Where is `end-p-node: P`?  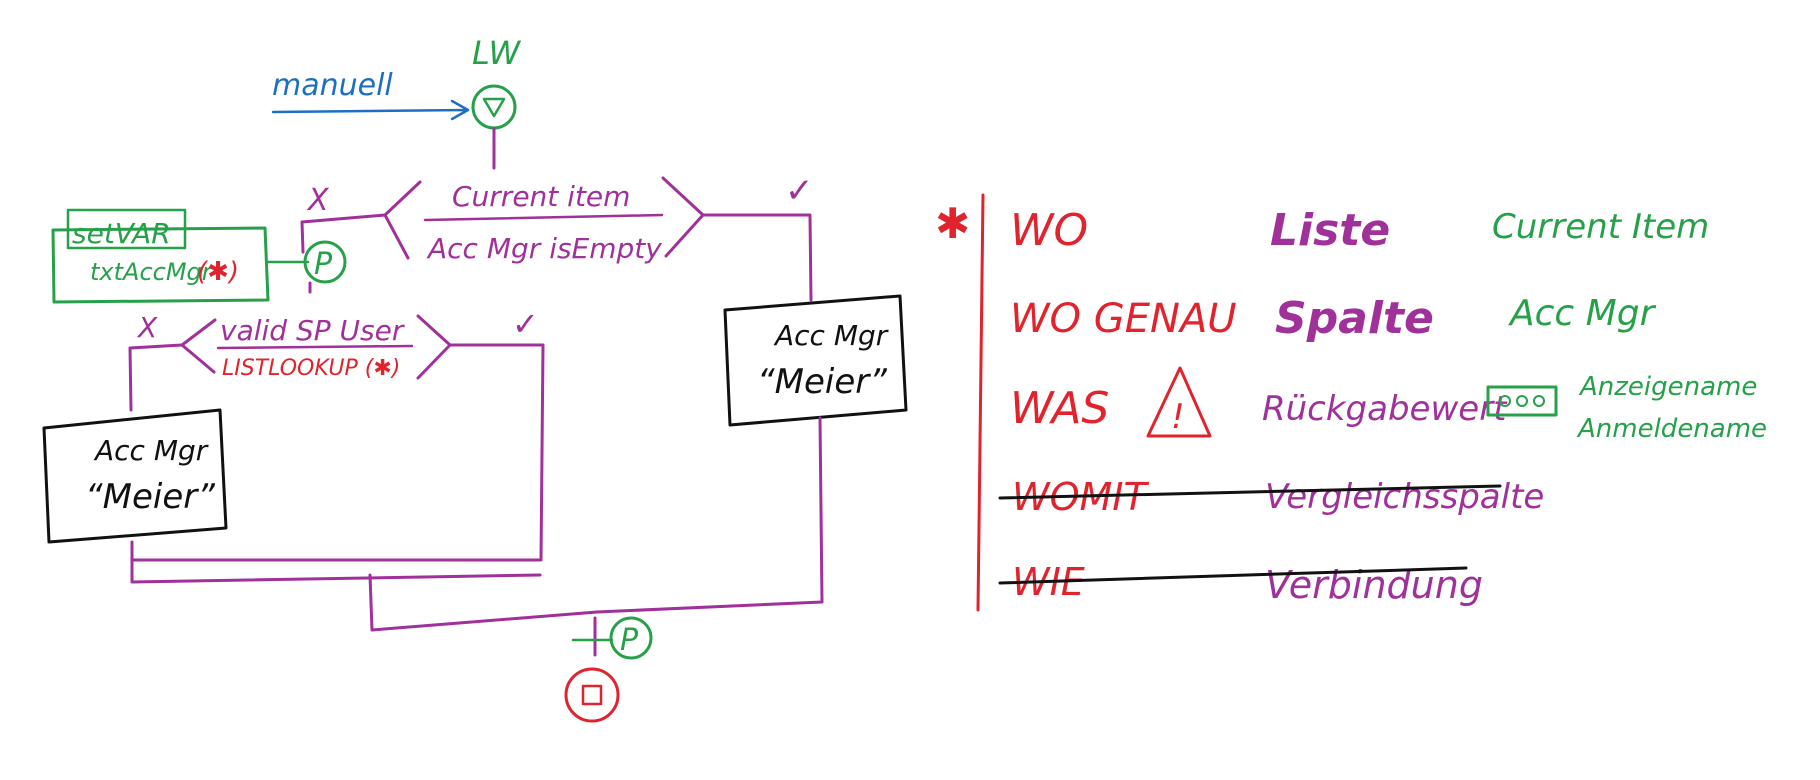
end-p-node: P is located at coordinates (631, 638).